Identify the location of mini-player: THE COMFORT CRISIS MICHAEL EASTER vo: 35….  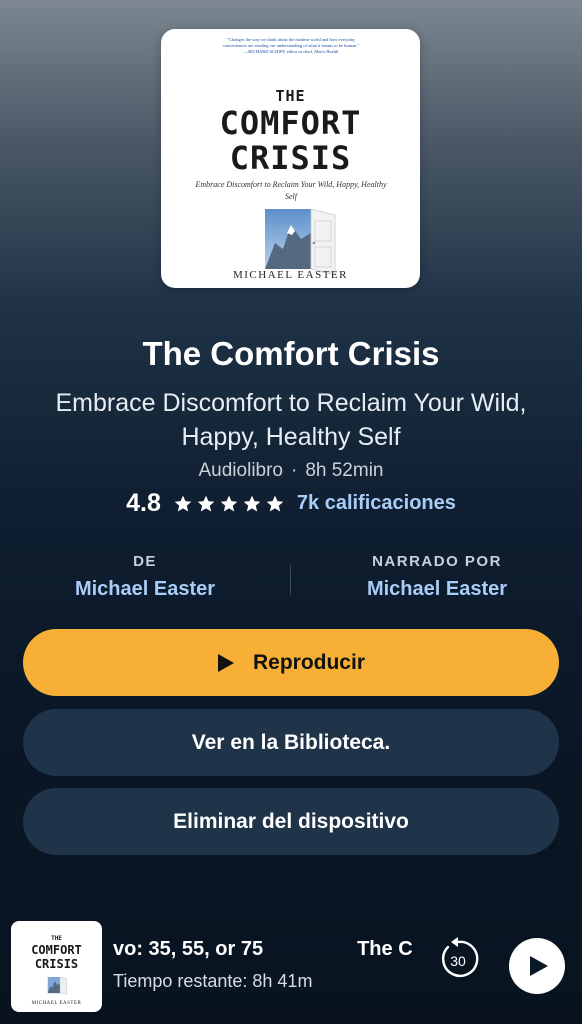
(291, 964).